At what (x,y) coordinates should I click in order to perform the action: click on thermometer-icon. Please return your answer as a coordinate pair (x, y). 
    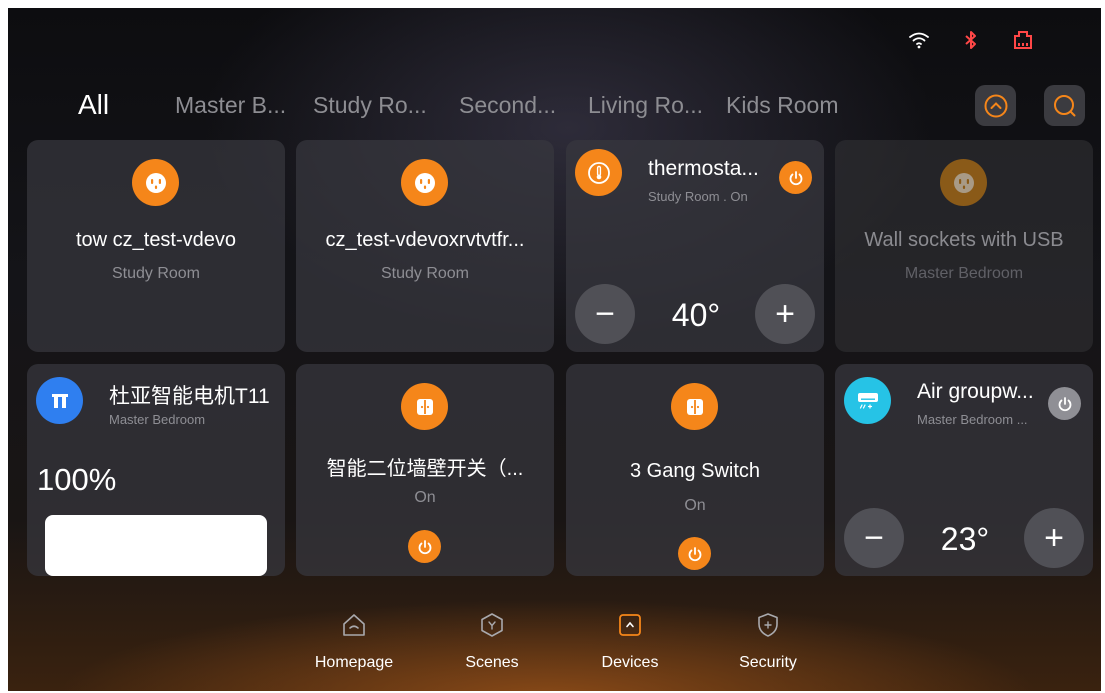
    Looking at the image, I should click on (598, 172).